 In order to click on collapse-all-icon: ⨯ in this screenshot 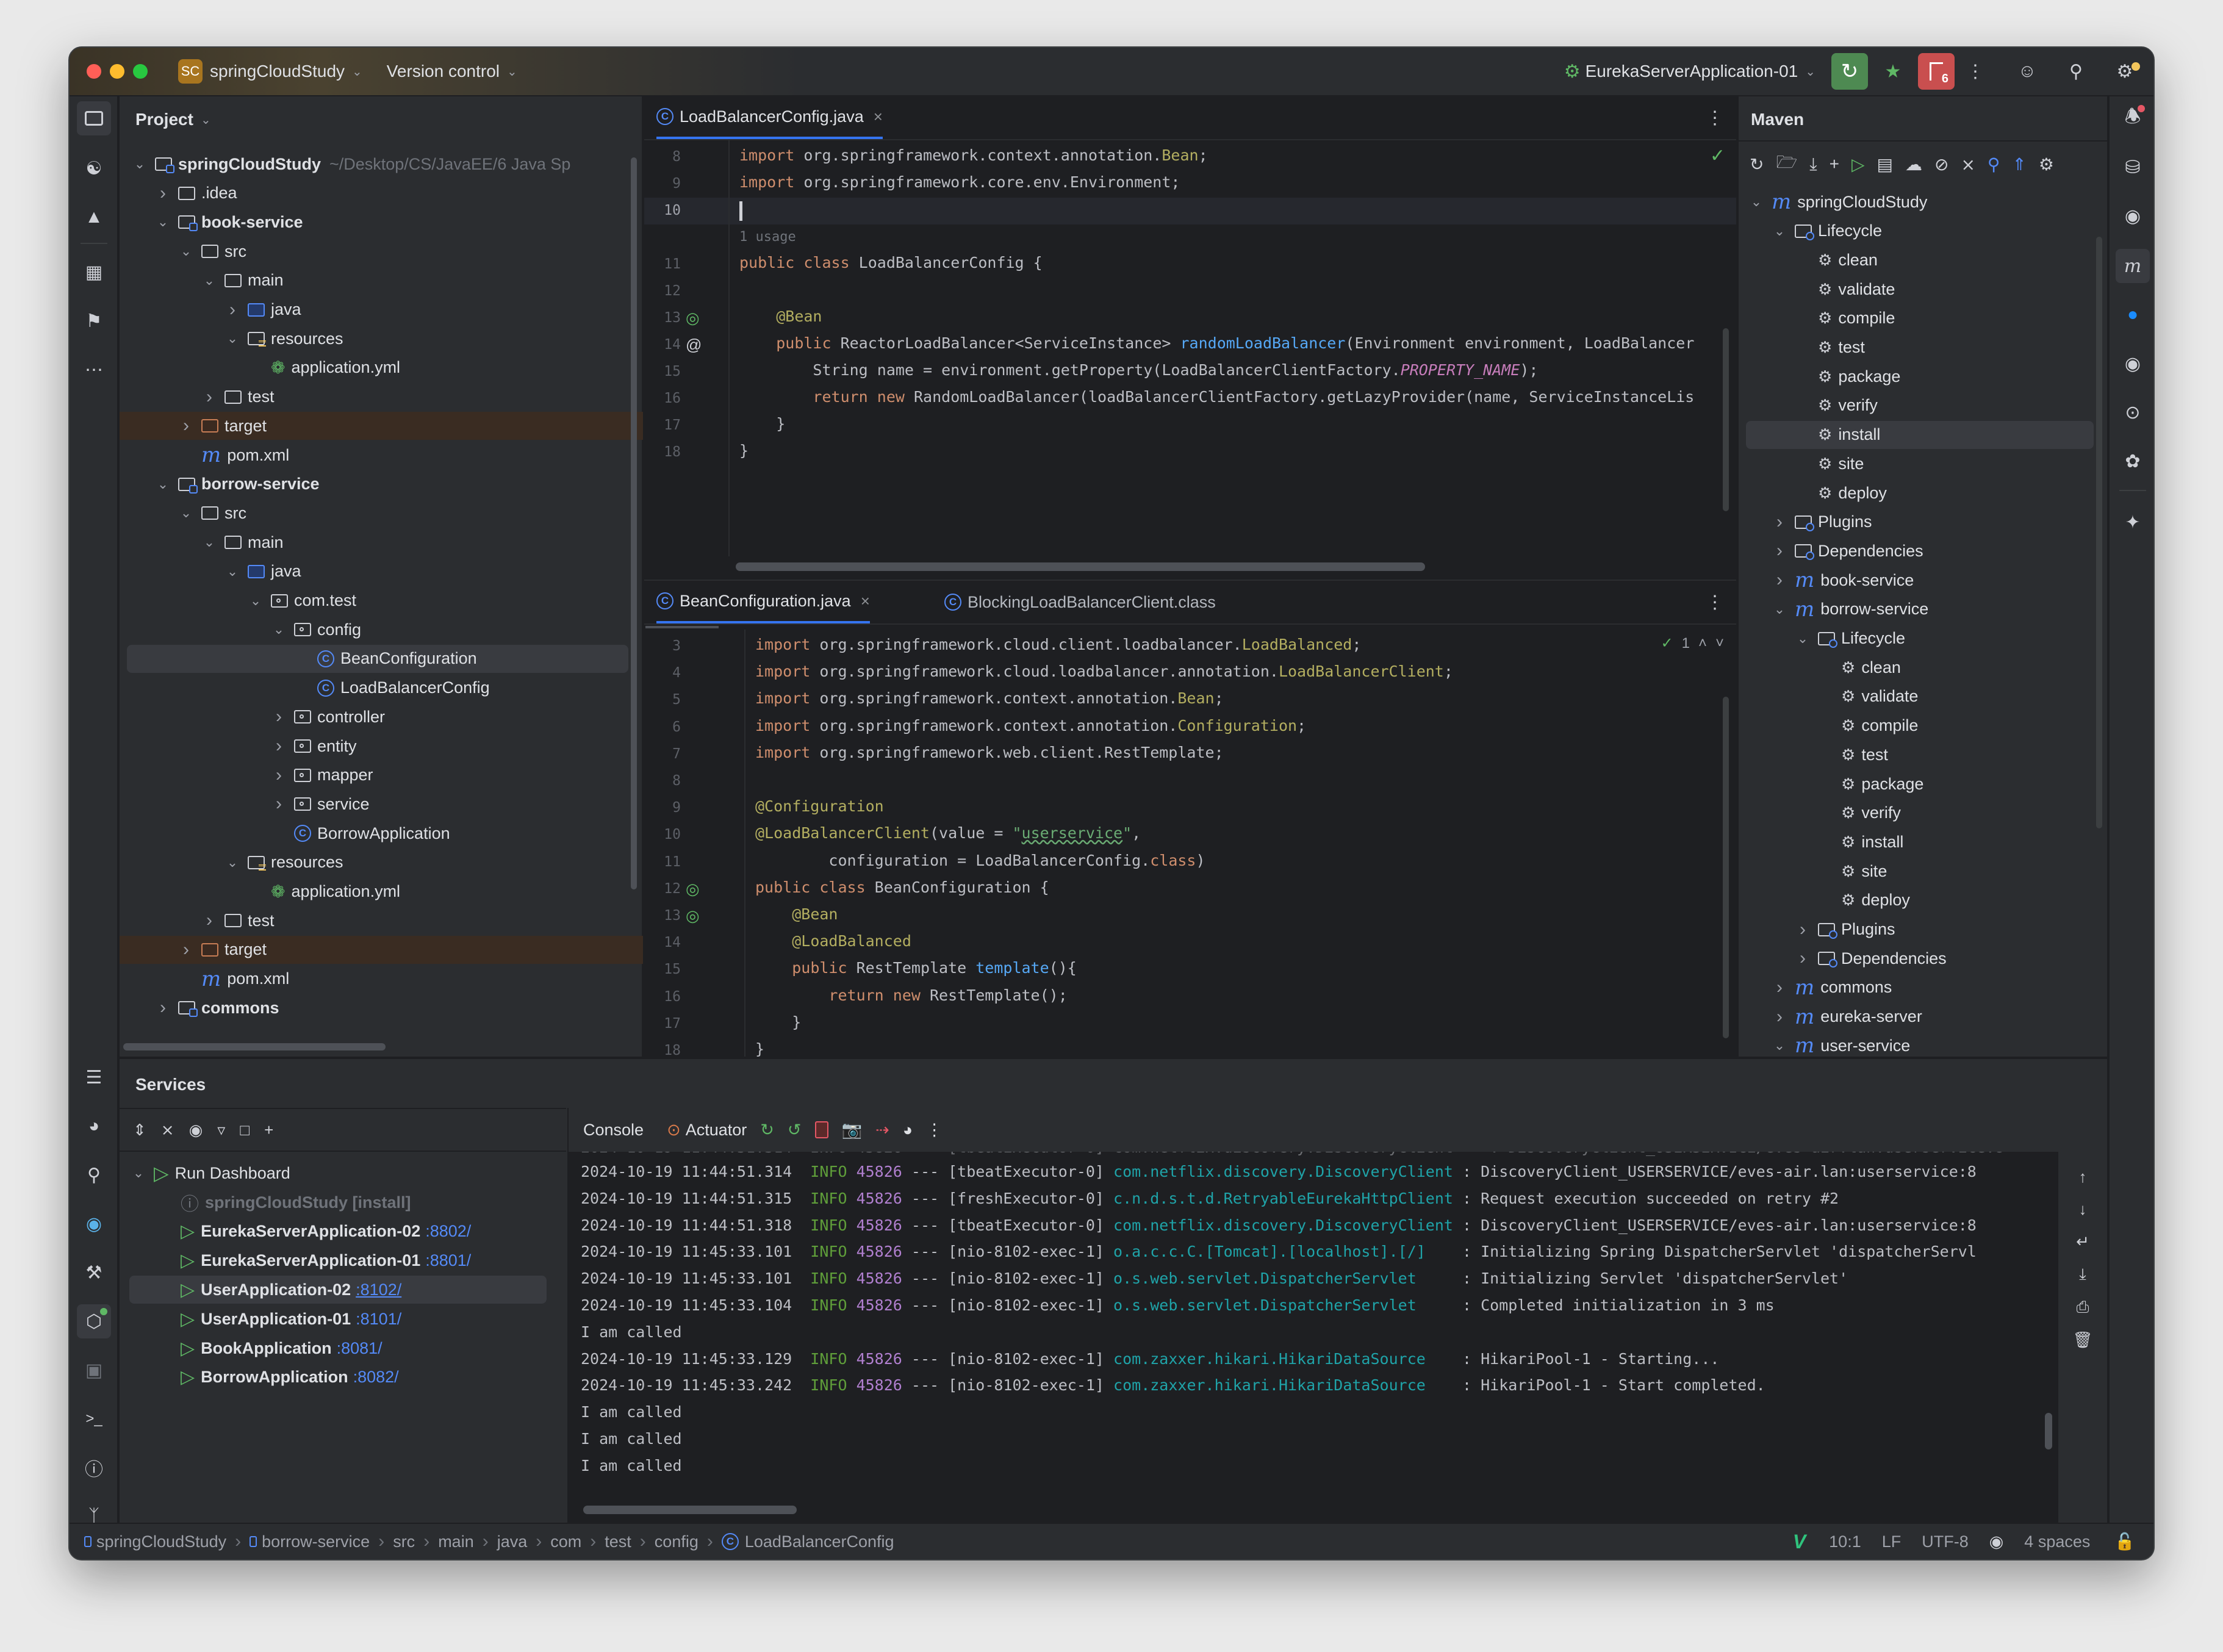, I will do `click(167, 1130)`.